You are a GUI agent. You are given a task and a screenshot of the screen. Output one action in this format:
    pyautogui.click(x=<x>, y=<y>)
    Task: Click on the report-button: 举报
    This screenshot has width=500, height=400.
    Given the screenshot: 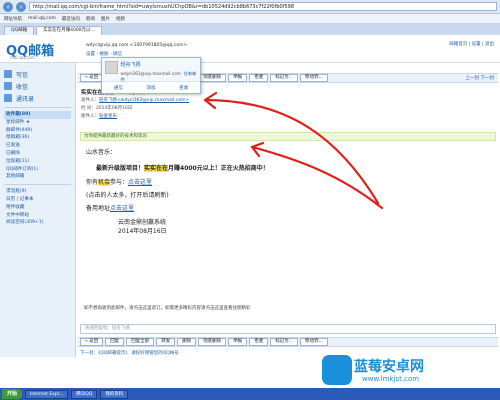 What is the action you would take?
    pyautogui.click(x=238, y=78)
    